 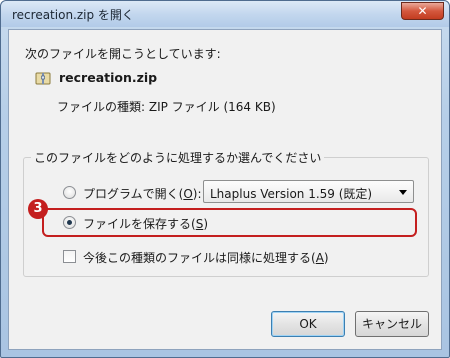 I want to click on save-file-text: ファイルを保存する(, so click(x=139, y=224).